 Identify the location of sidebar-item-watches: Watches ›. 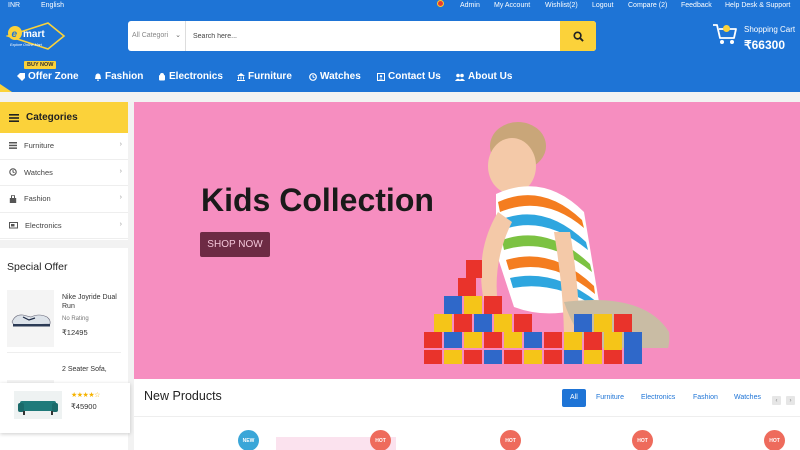
(64, 173).